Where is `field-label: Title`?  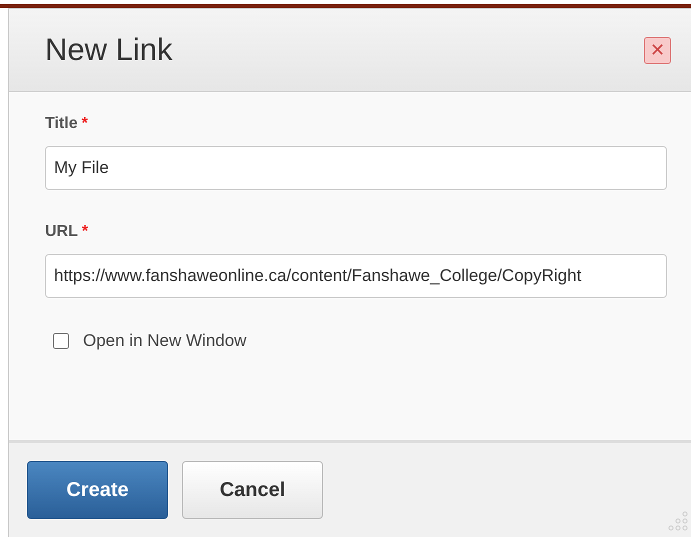
field-label: Title is located at coordinates (61, 123).